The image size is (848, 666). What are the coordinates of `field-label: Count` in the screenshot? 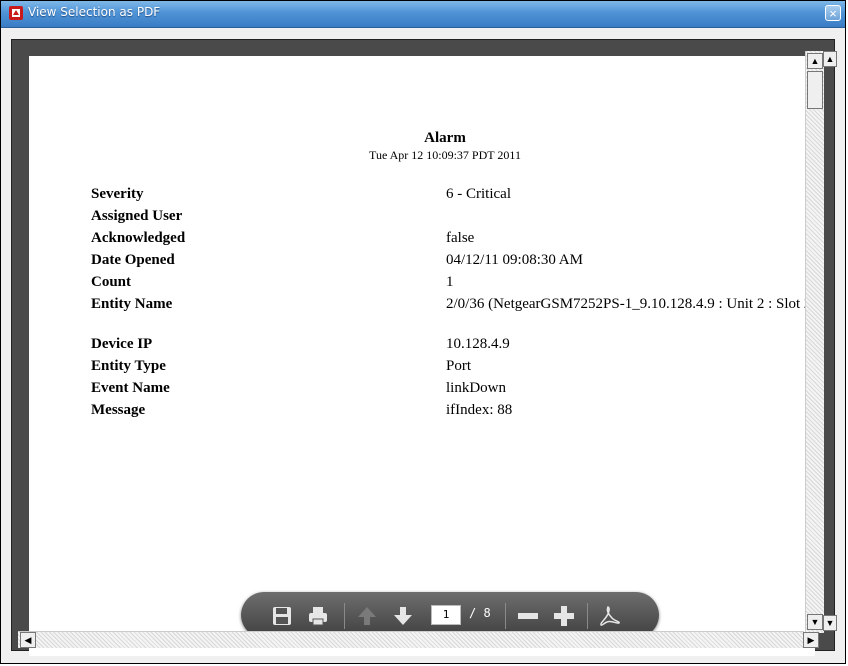 It's located at (111, 282).